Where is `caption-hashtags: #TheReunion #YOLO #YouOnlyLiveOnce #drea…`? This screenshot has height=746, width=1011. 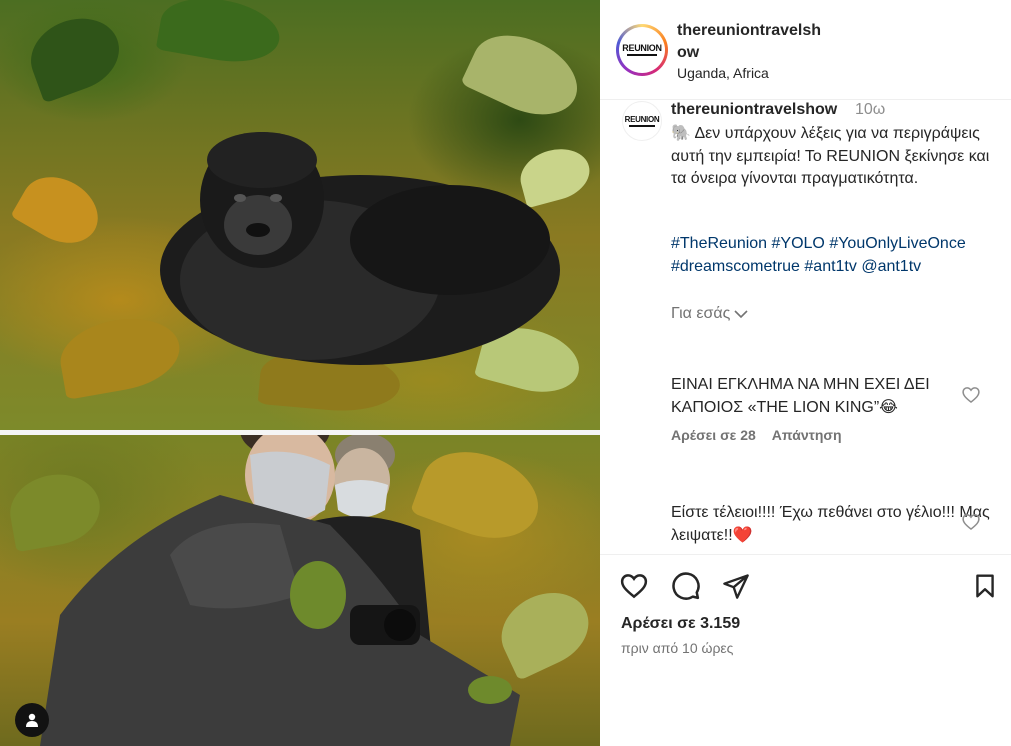 caption-hashtags: #TheReunion #YOLO #YouOnlyLiveOnce #drea… is located at coordinates (831, 255).